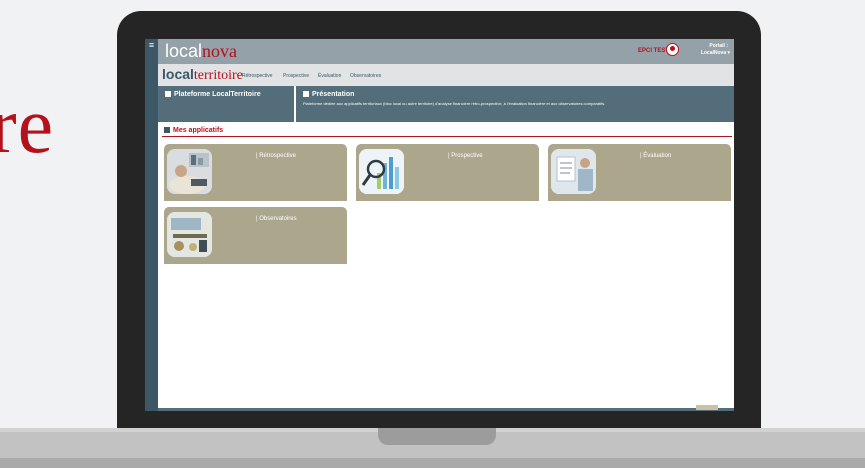 The image size is (865, 468). What do you see at coordinates (573, 171) in the screenshot?
I see `evaluation-thumbnail` at bounding box center [573, 171].